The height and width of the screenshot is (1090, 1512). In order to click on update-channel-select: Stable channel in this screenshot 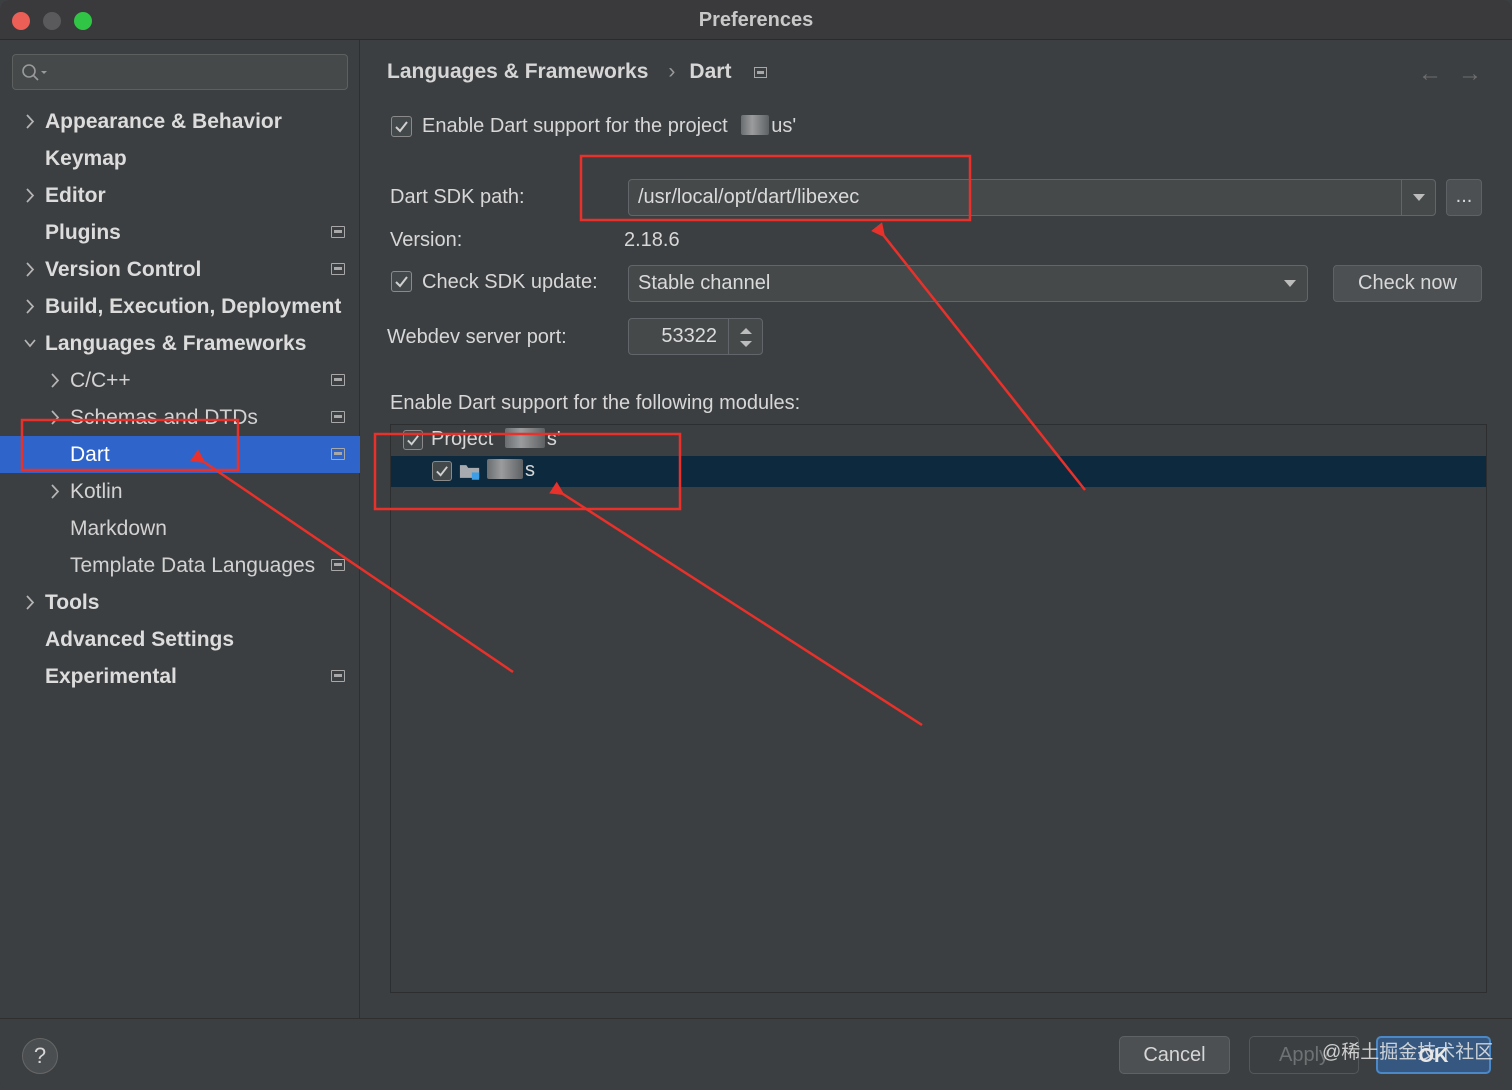, I will do `click(968, 283)`.